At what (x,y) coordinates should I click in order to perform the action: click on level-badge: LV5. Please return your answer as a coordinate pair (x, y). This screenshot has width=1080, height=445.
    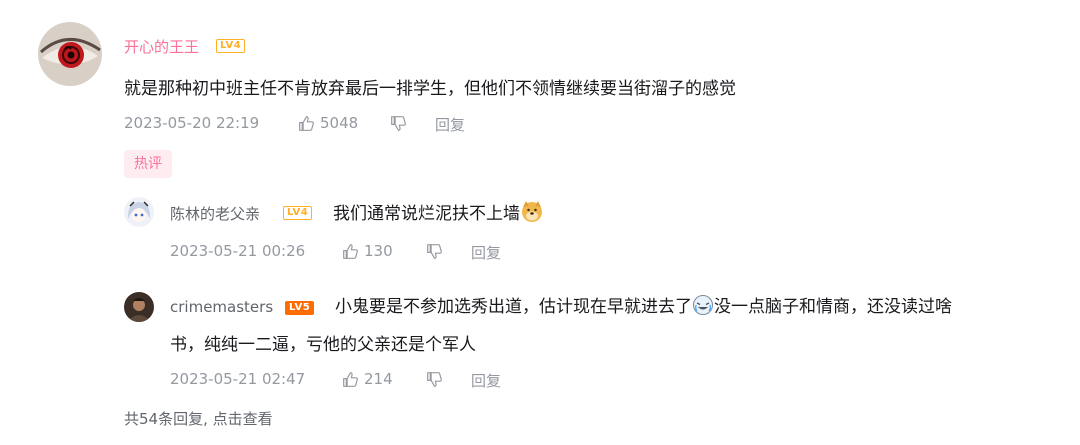
    Looking at the image, I should click on (300, 308).